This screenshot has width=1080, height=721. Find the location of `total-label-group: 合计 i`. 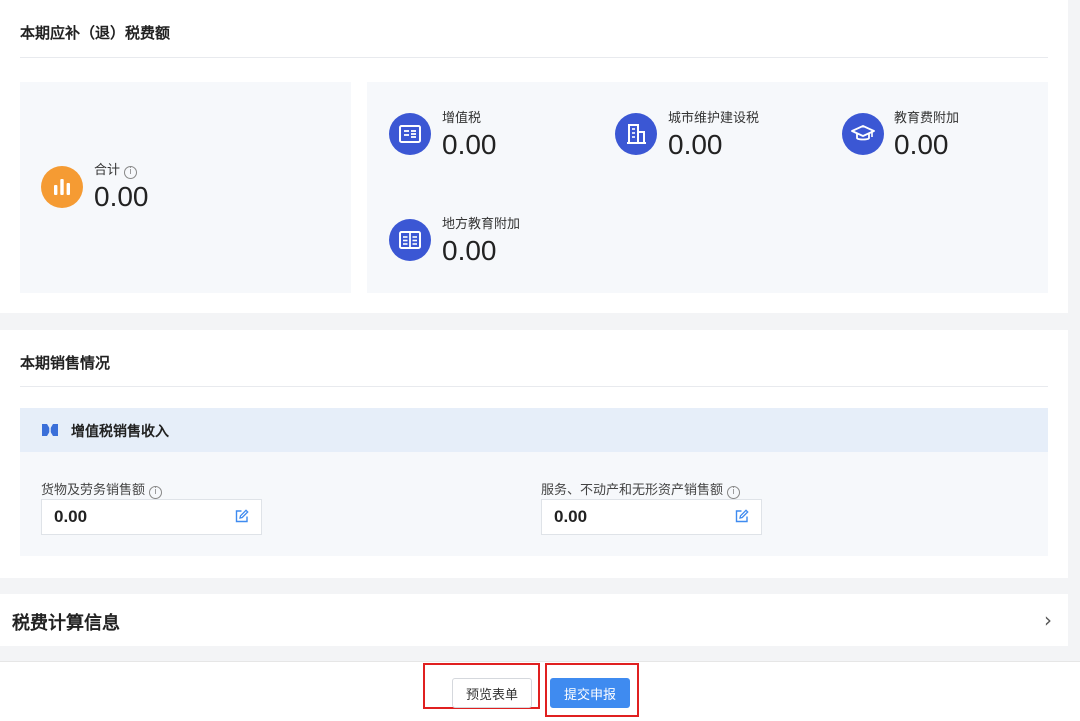

total-label-group: 合计 i is located at coordinates (116, 169).